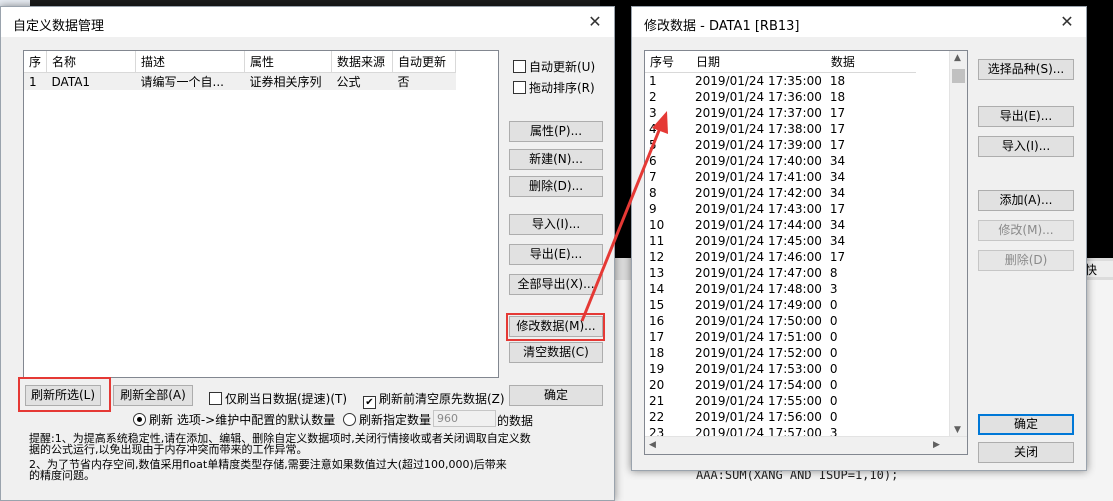  I want to click on table-row: 20 2019/01/24 17:54:00 0, so click(780, 385).